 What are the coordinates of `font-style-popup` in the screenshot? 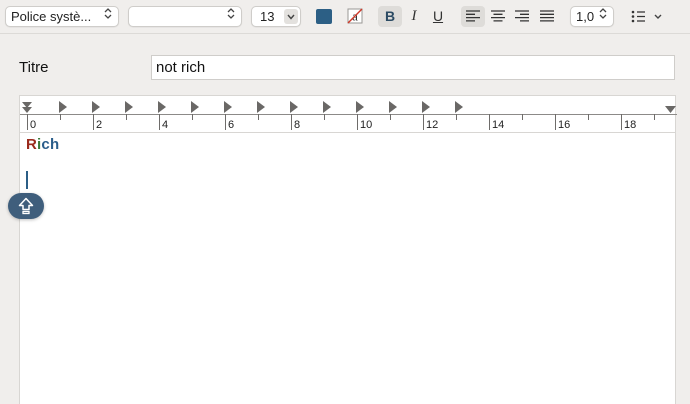 It's located at (185, 16).